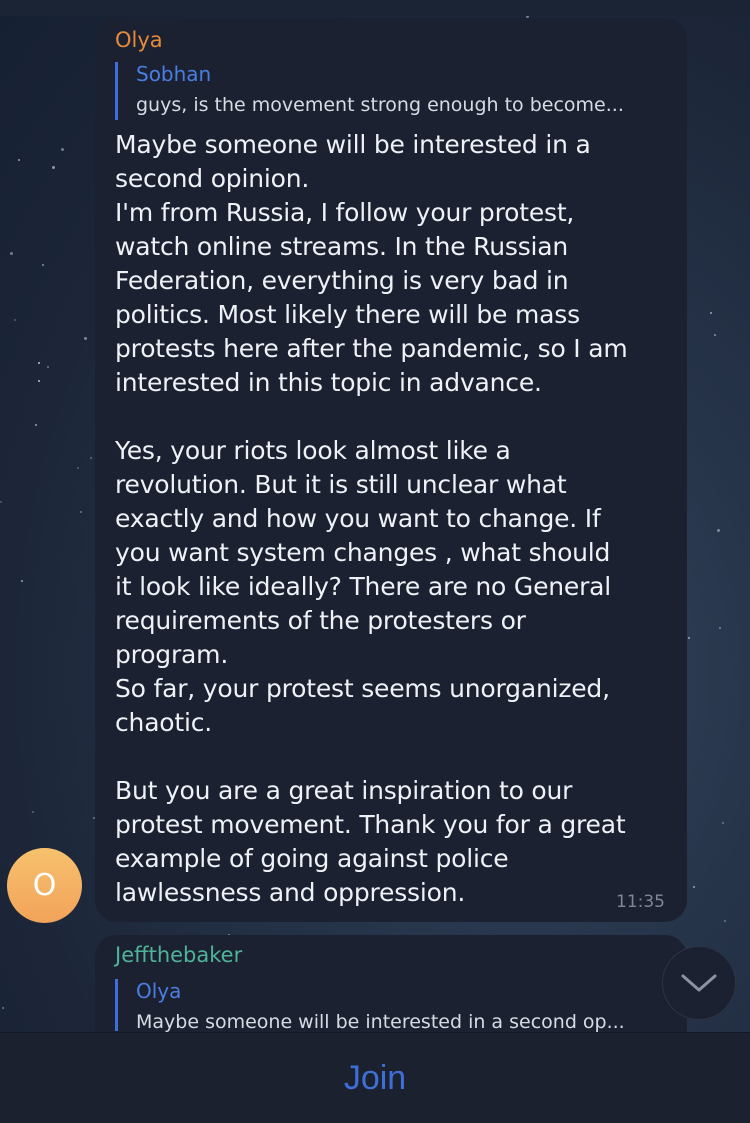 Image resolution: width=750 pixels, height=1123 pixels. Describe the element at coordinates (178, 955) in the screenshot. I see `sender-name: Jeffthebaker` at that location.